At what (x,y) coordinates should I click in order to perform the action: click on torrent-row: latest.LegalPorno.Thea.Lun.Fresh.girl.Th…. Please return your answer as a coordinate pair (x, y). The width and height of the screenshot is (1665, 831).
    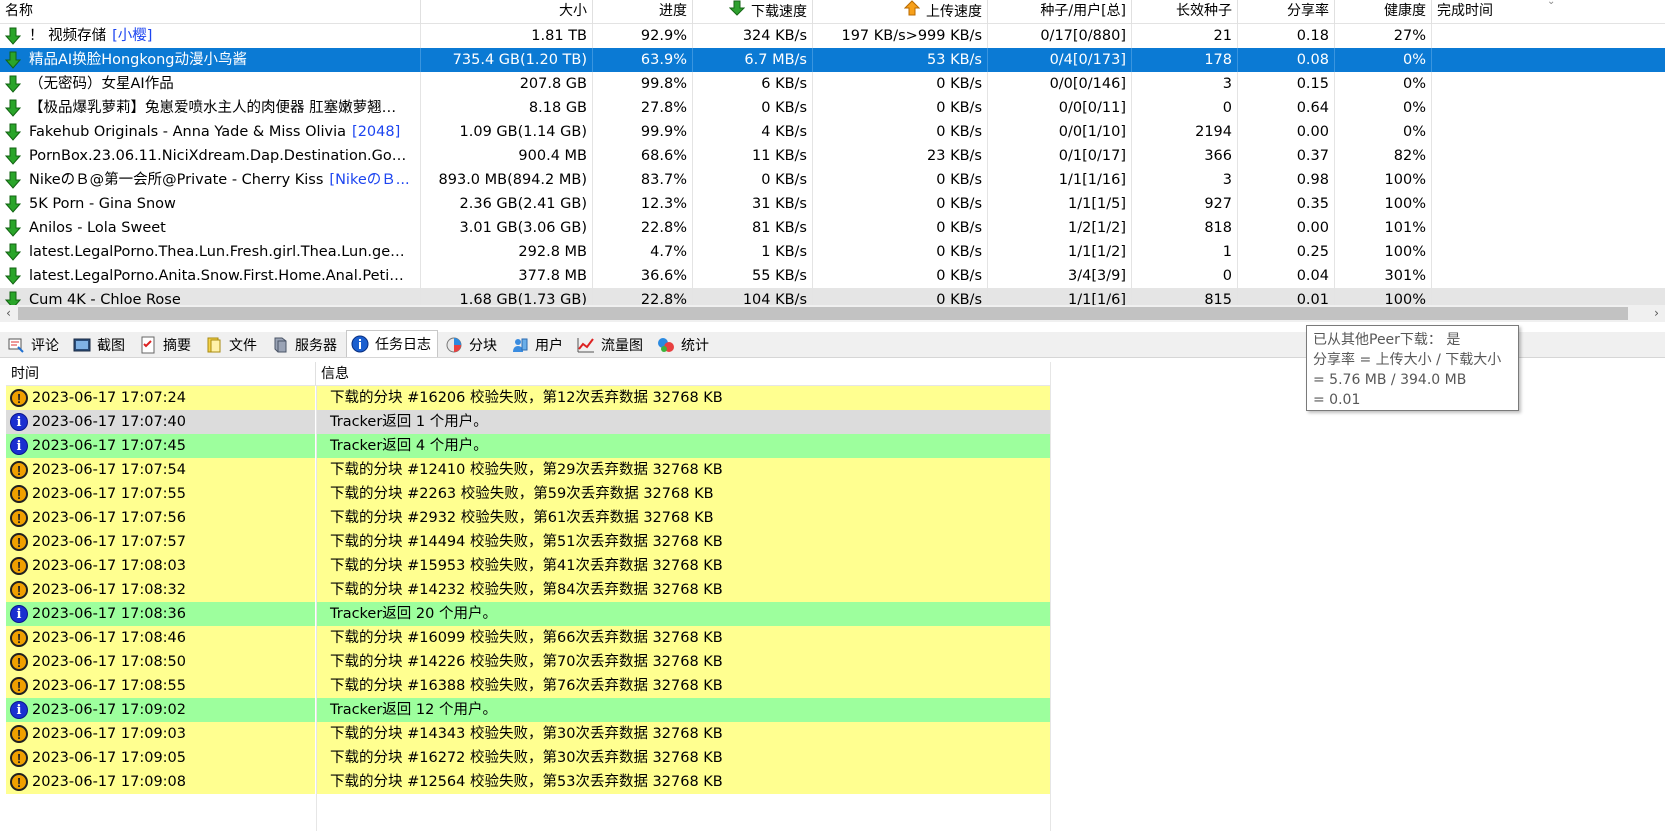
    Looking at the image, I should click on (832, 252).